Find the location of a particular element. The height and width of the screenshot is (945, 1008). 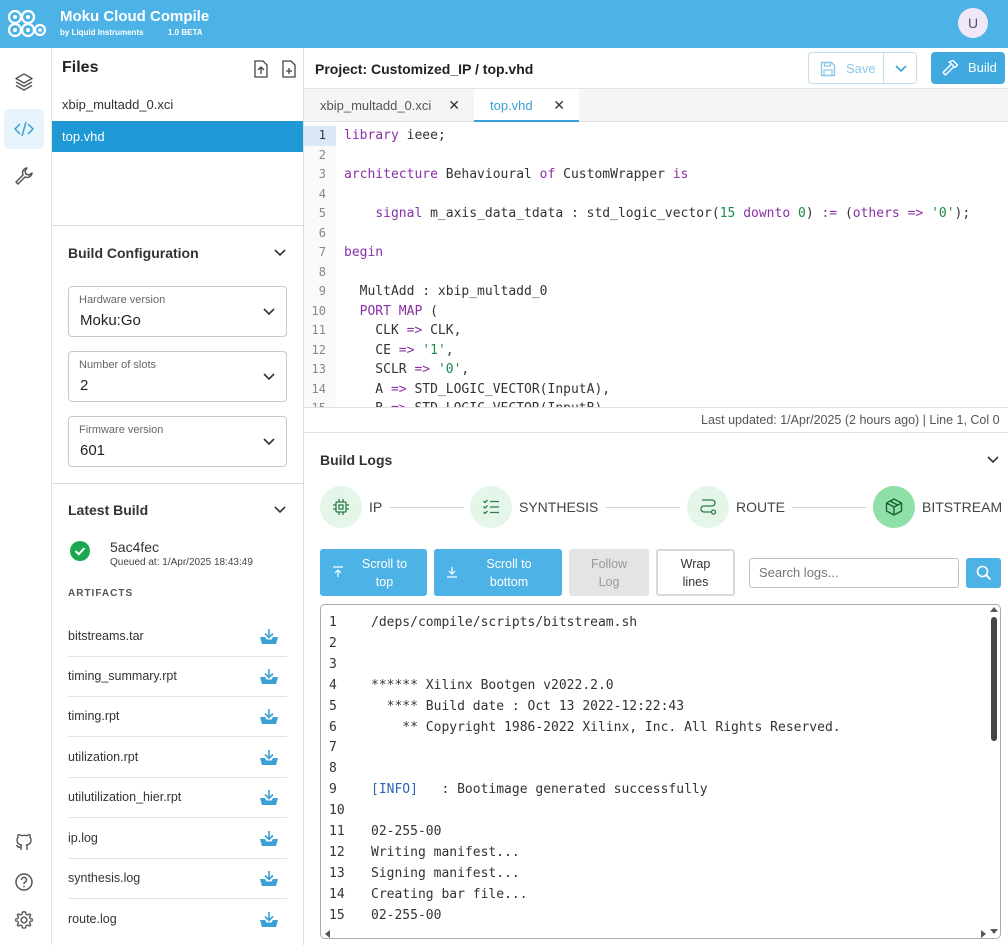

follow-log-button: Follow Log is located at coordinates (609, 572).